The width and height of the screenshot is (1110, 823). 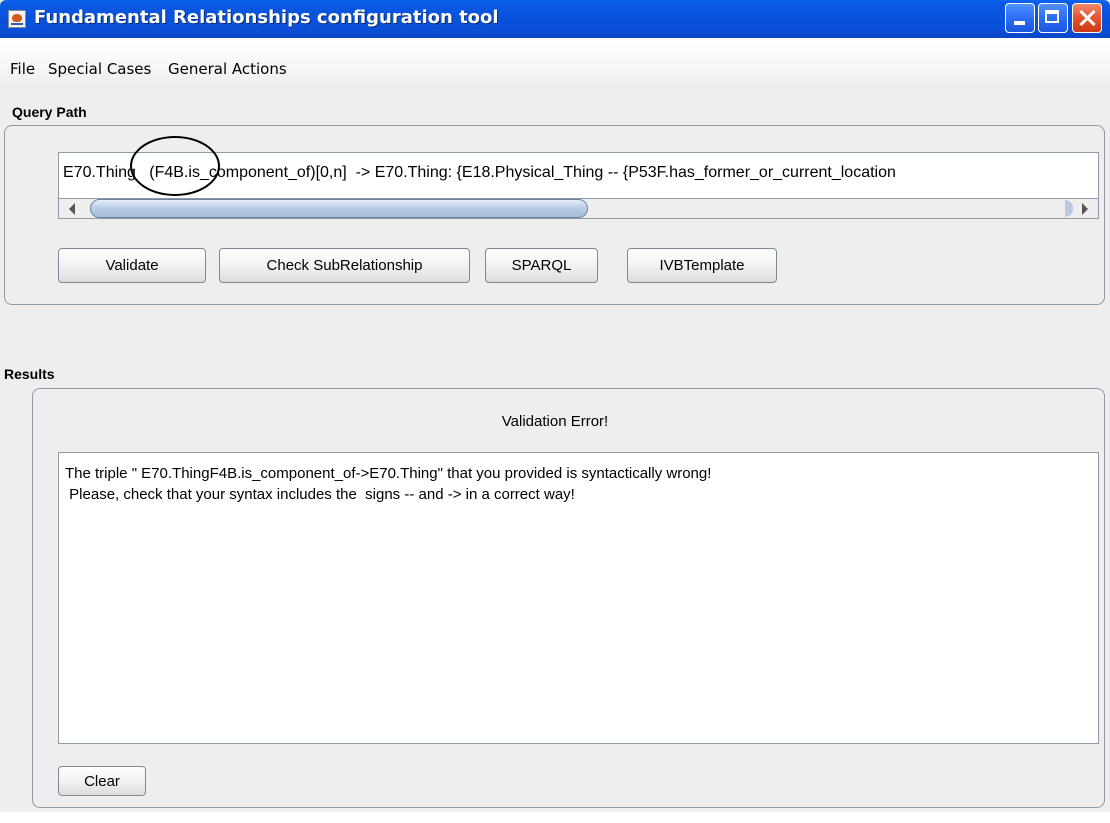 What do you see at coordinates (22, 69) in the screenshot?
I see `menu-file: File` at bounding box center [22, 69].